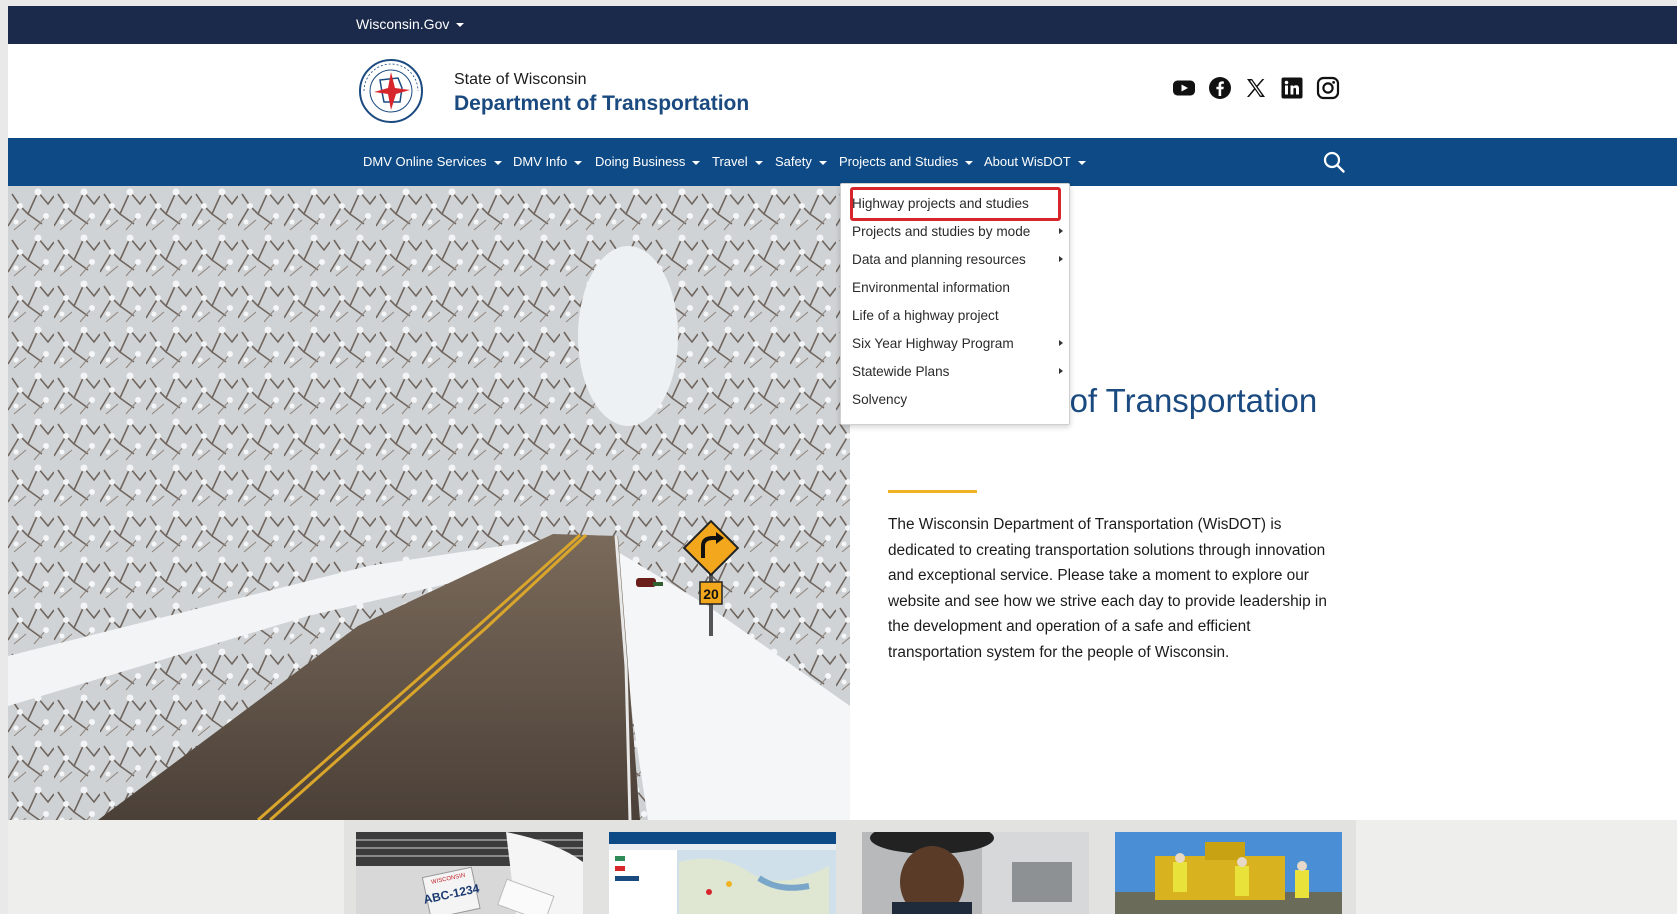 The width and height of the screenshot is (1677, 914). What do you see at coordinates (1292, 88) in the screenshot?
I see `linkedin-icon` at bounding box center [1292, 88].